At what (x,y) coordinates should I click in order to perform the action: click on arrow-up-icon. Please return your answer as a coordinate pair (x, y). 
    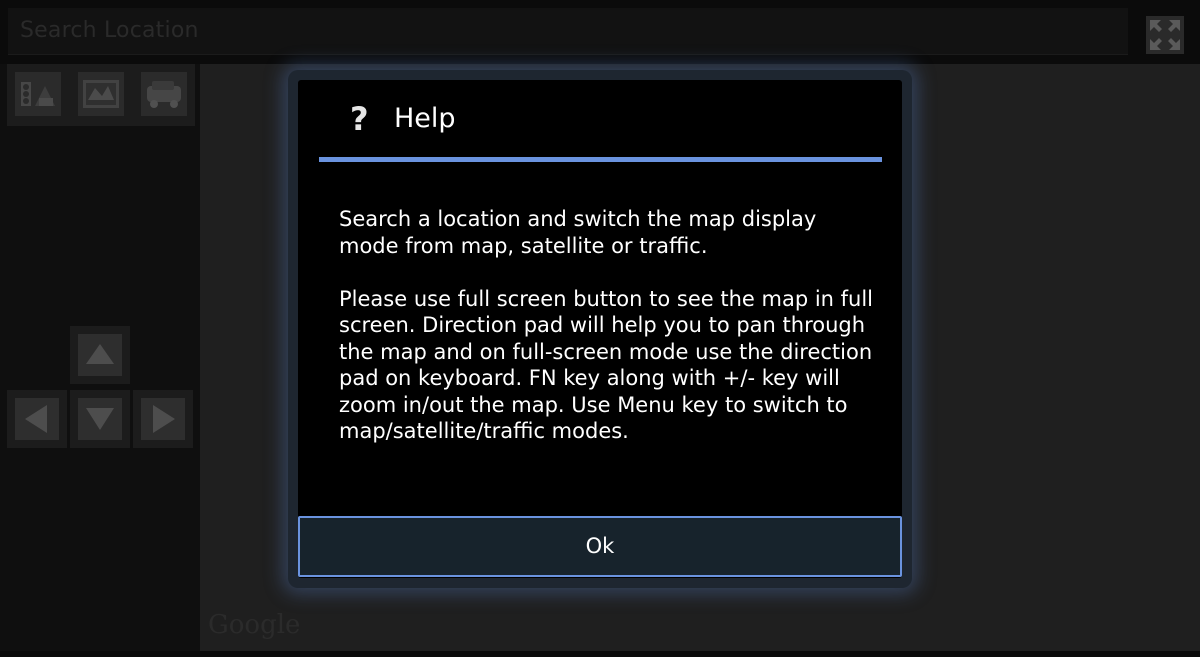
    Looking at the image, I should click on (100, 354).